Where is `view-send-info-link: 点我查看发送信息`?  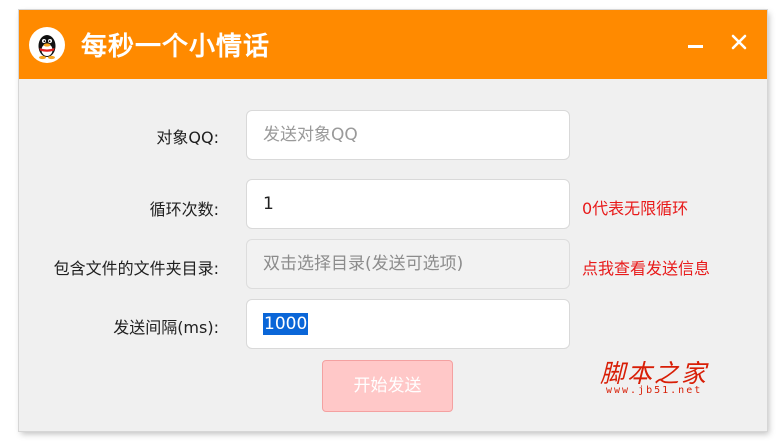
view-send-info-link: 点我查看发送信息 is located at coordinates (646, 267).